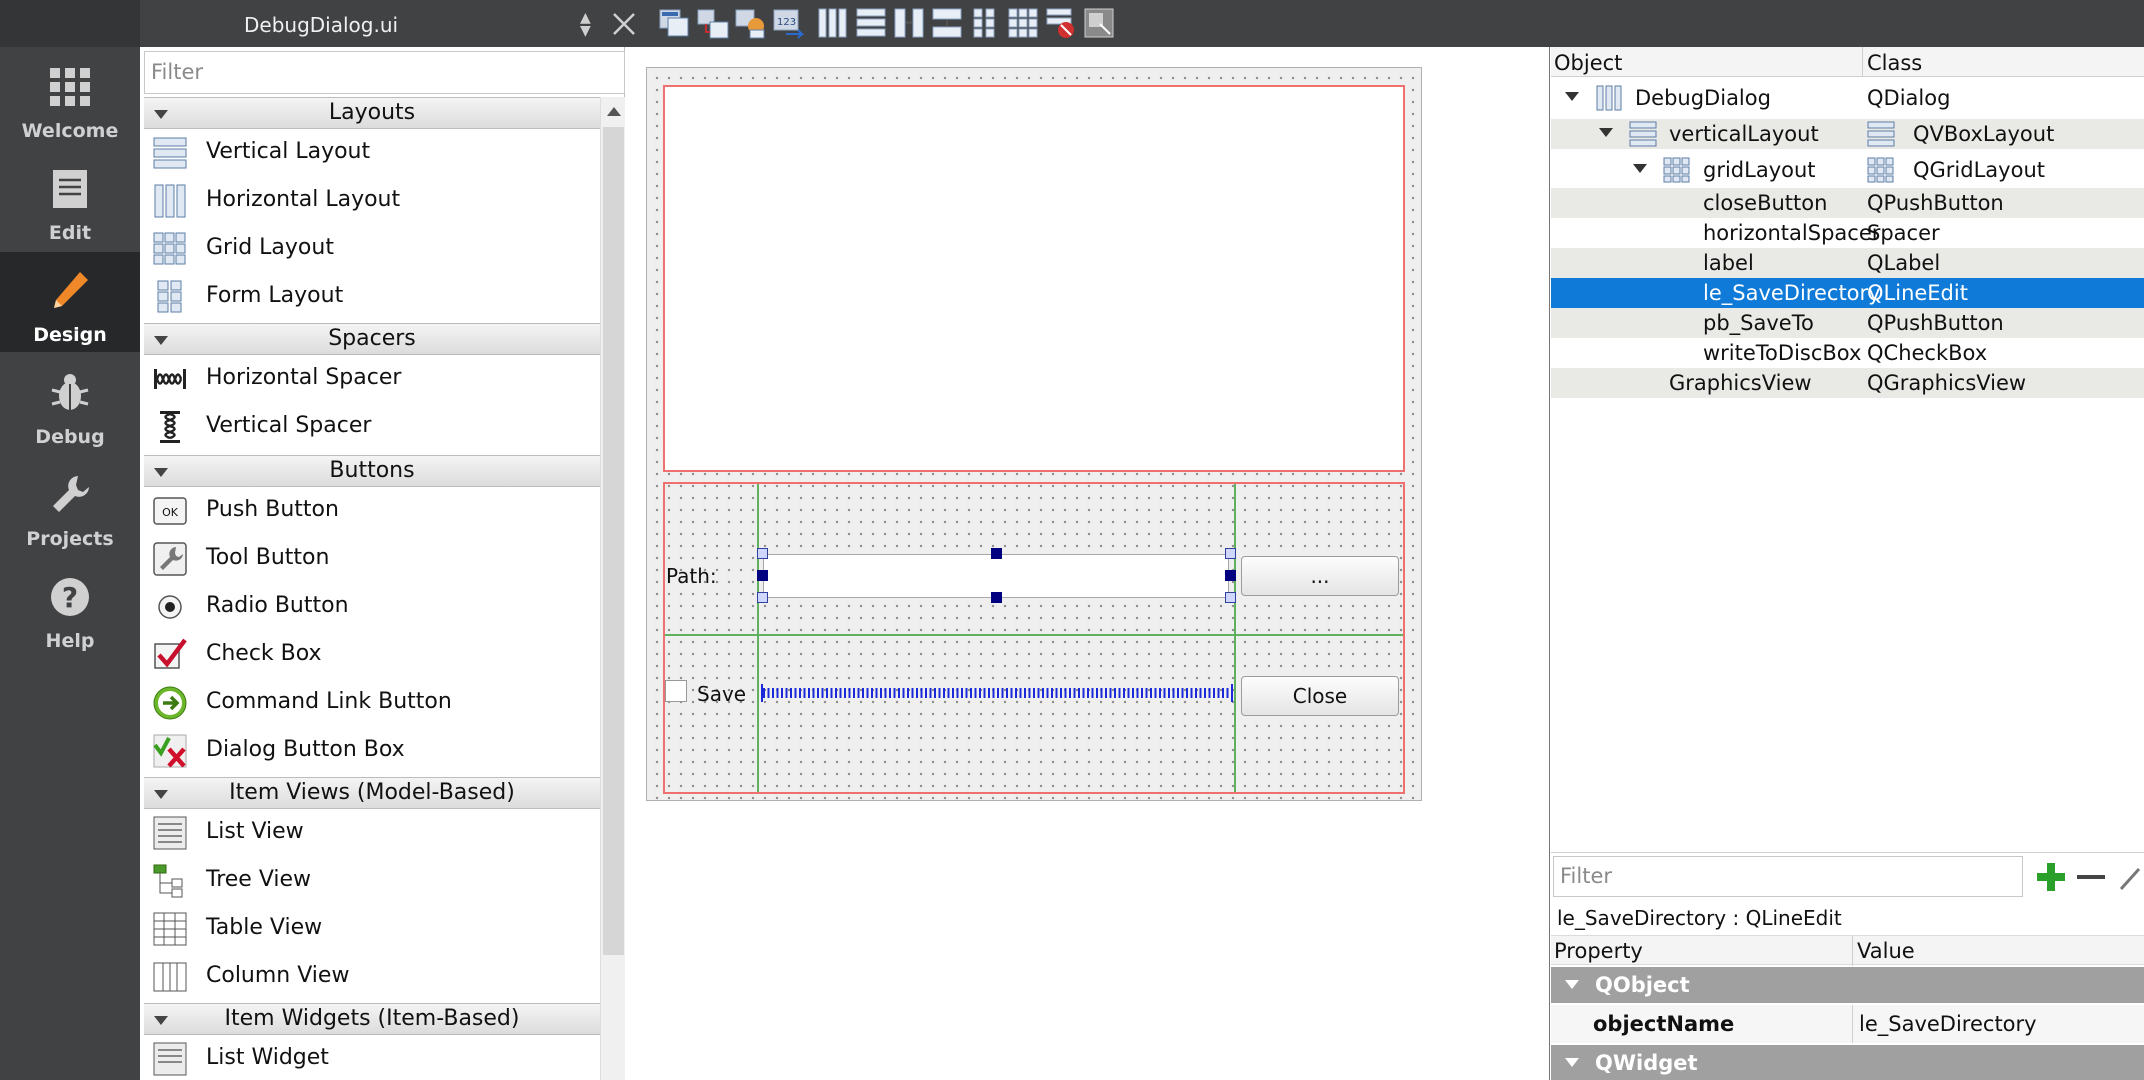 This screenshot has height=1080, width=2144. Describe the element at coordinates (372, 559) in the screenshot. I see `widget-tool-button: Tool Button` at that location.